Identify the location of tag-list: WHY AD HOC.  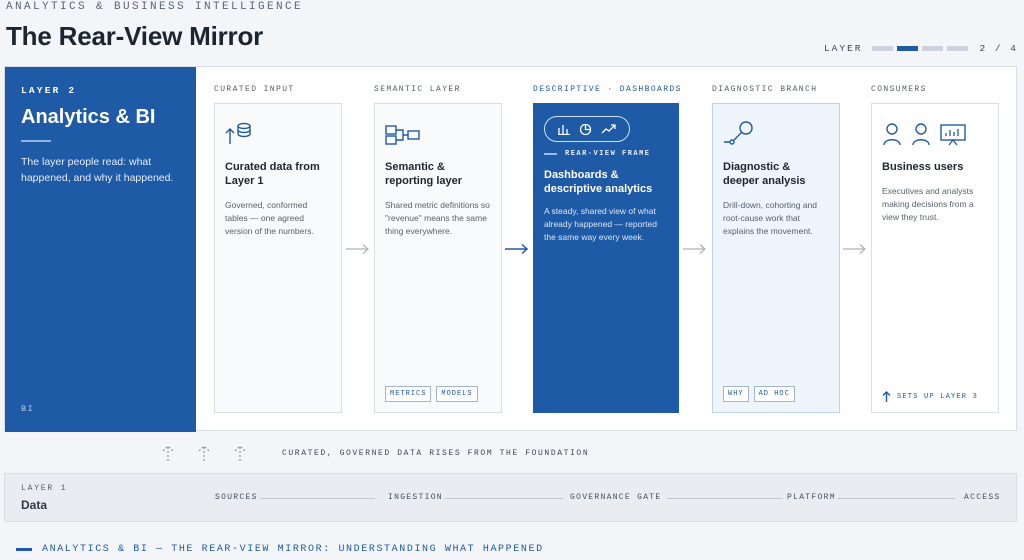
(759, 394).